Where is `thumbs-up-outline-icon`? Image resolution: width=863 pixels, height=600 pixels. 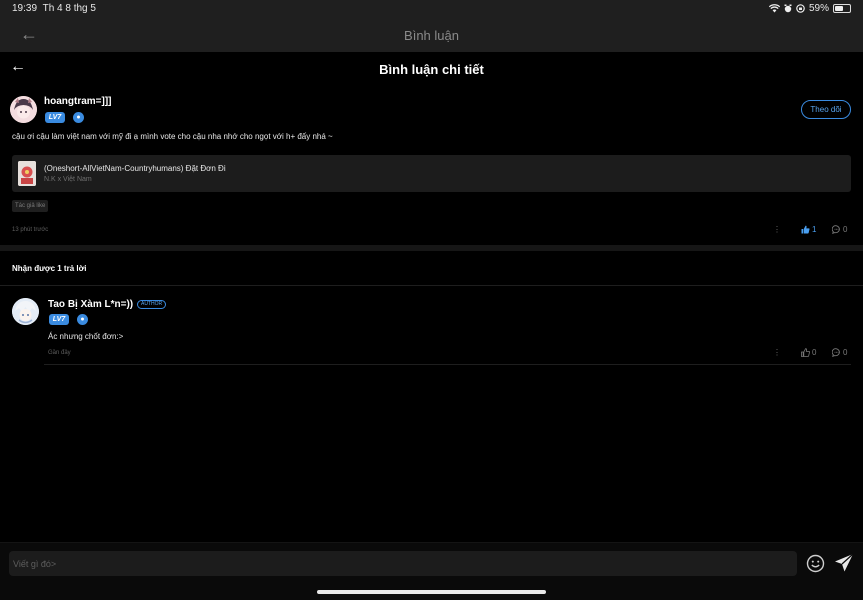 thumbs-up-outline-icon is located at coordinates (805, 352).